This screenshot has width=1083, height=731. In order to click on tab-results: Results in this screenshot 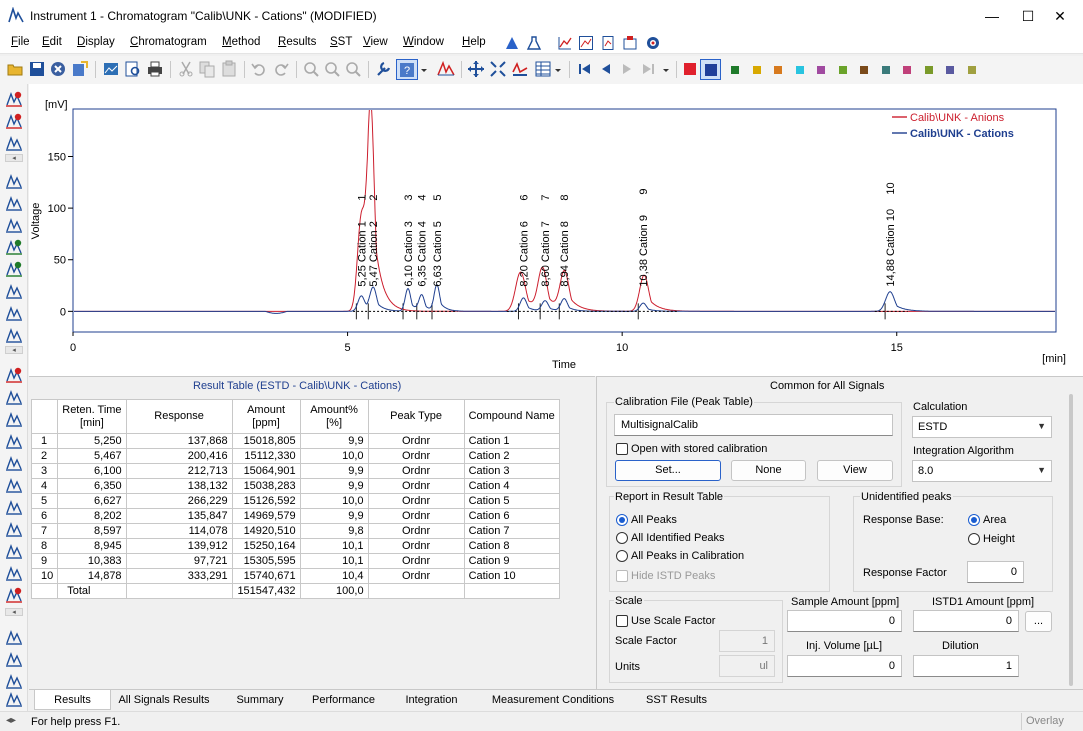, I will do `click(72, 700)`.